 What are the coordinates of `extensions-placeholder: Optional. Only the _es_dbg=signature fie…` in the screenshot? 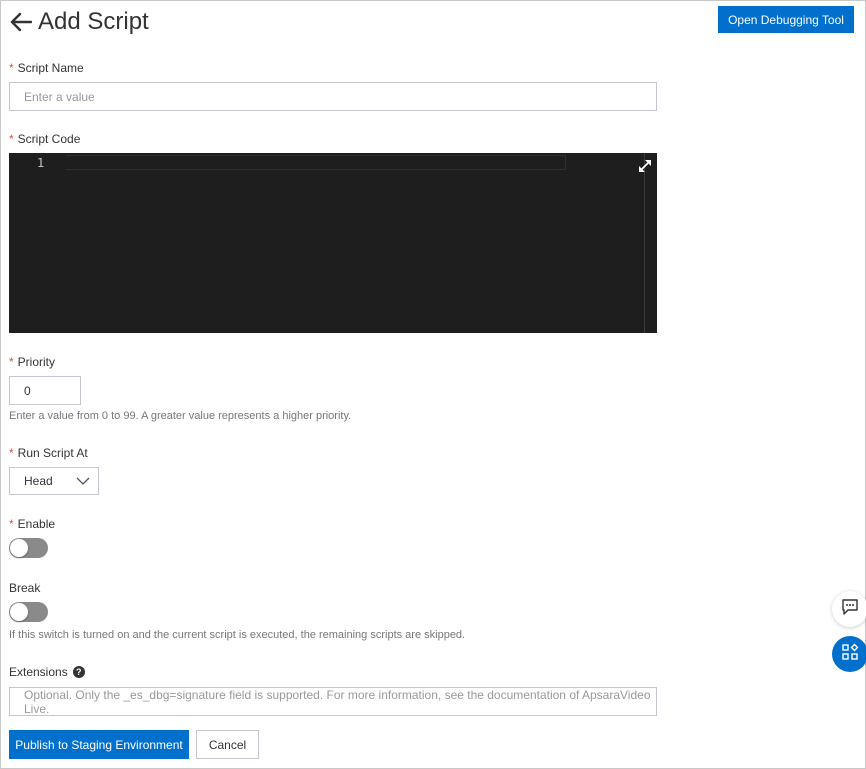 It's located at (337, 701).